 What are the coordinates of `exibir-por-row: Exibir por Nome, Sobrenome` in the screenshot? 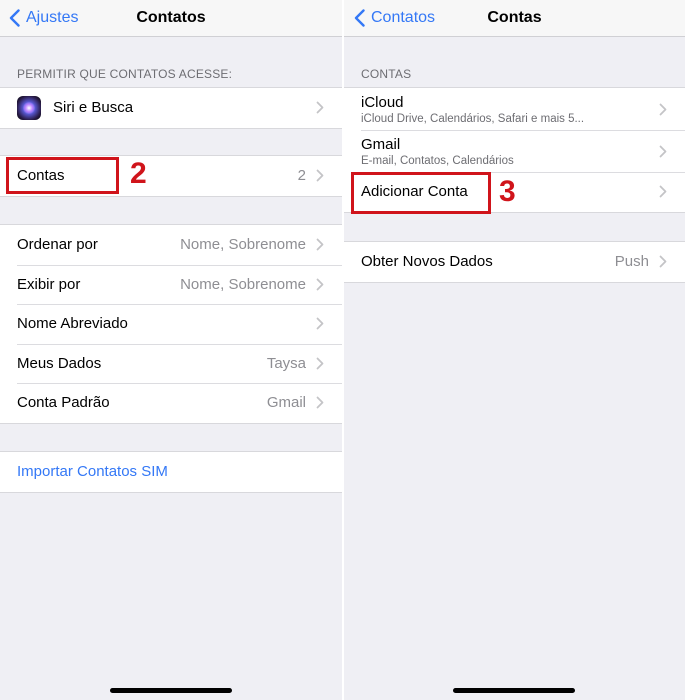 It's located at (171, 284).